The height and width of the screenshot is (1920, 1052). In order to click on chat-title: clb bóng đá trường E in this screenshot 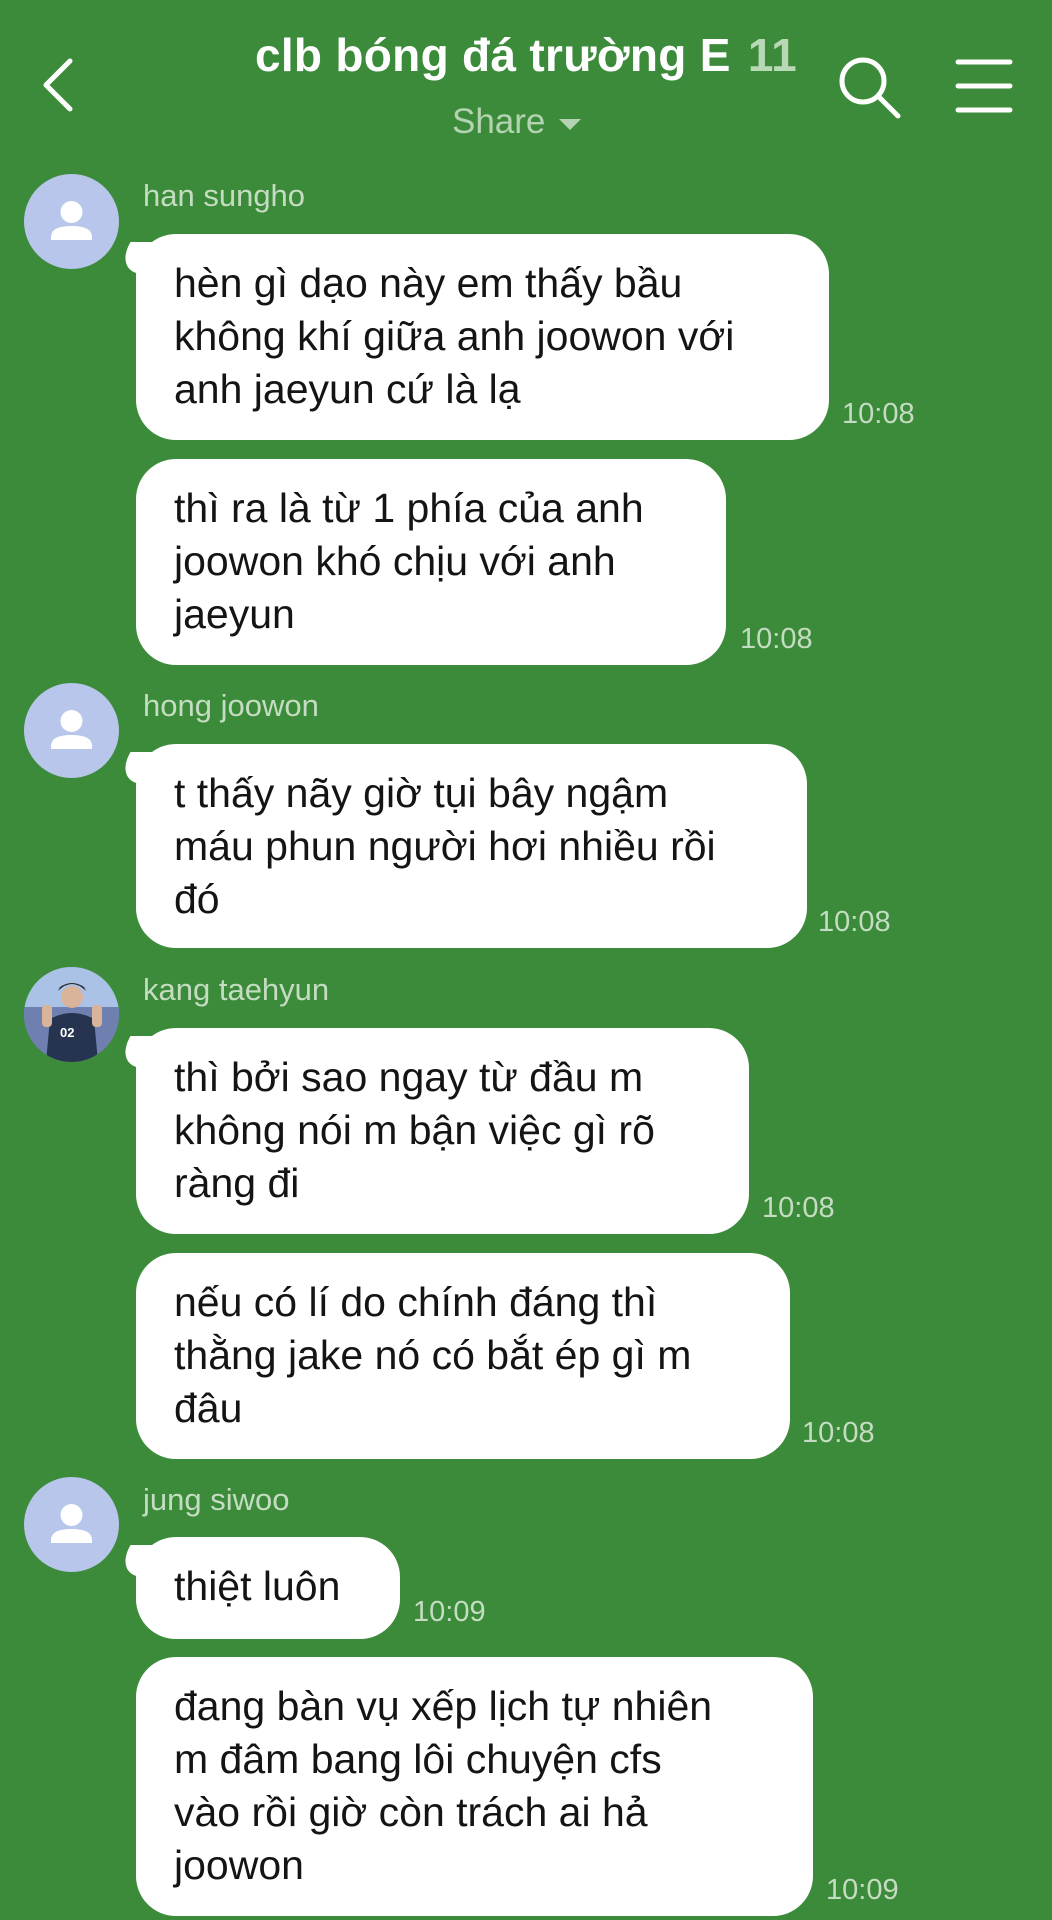, I will do `click(492, 55)`.